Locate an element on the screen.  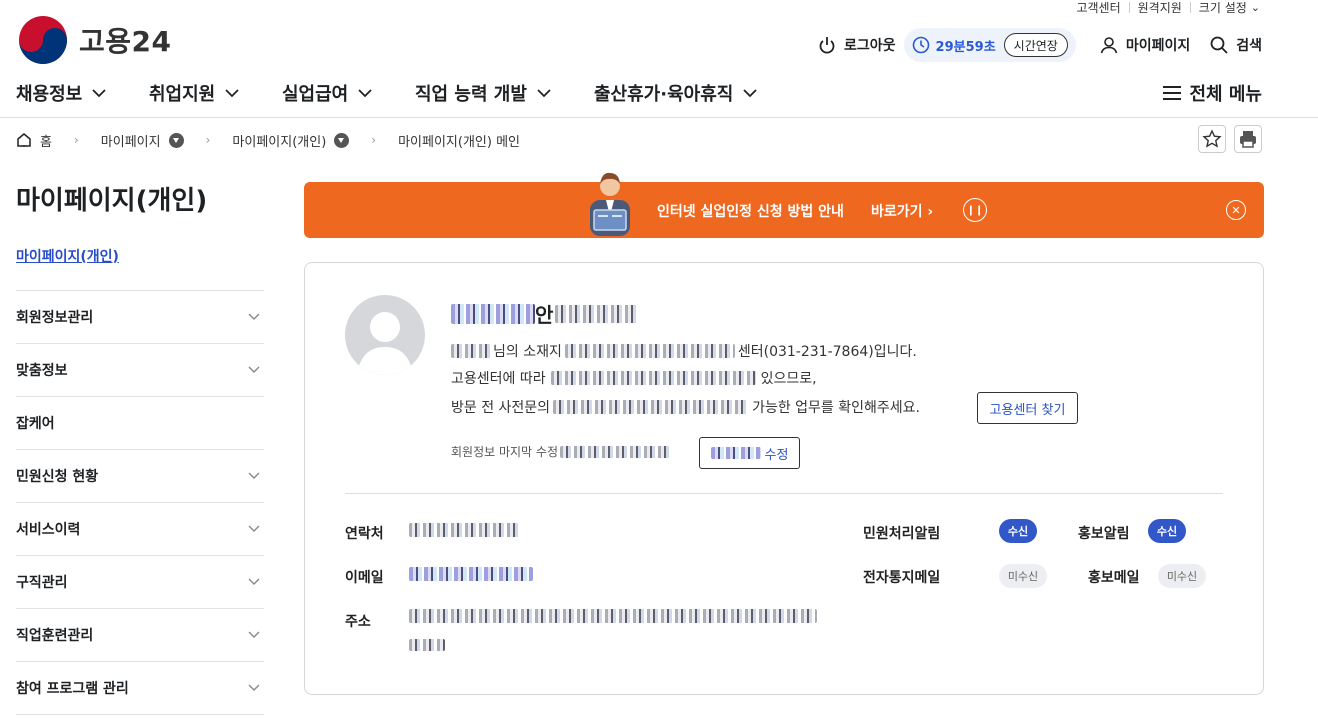
close-icon: ✕ is located at coordinates (1236, 210).